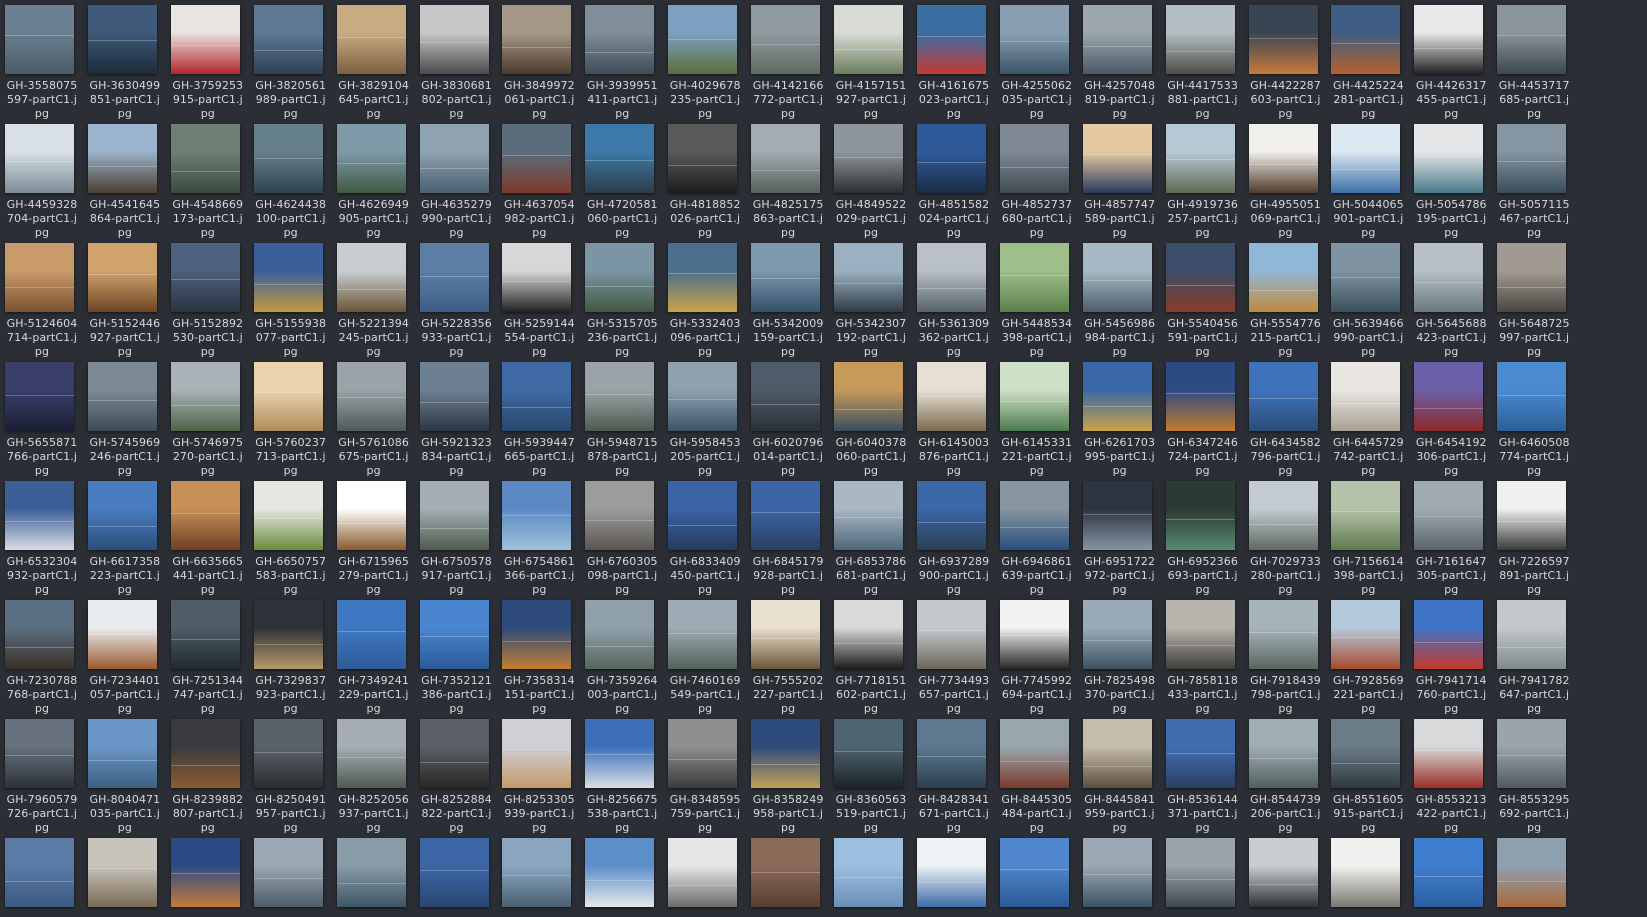 The width and height of the screenshot is (1647, 917). What do you see at coordinates (705, 418) in the screenshot?
I see `file-tile: GH-5958453 205-partC1.j pg` at bounding box center [705, 418].